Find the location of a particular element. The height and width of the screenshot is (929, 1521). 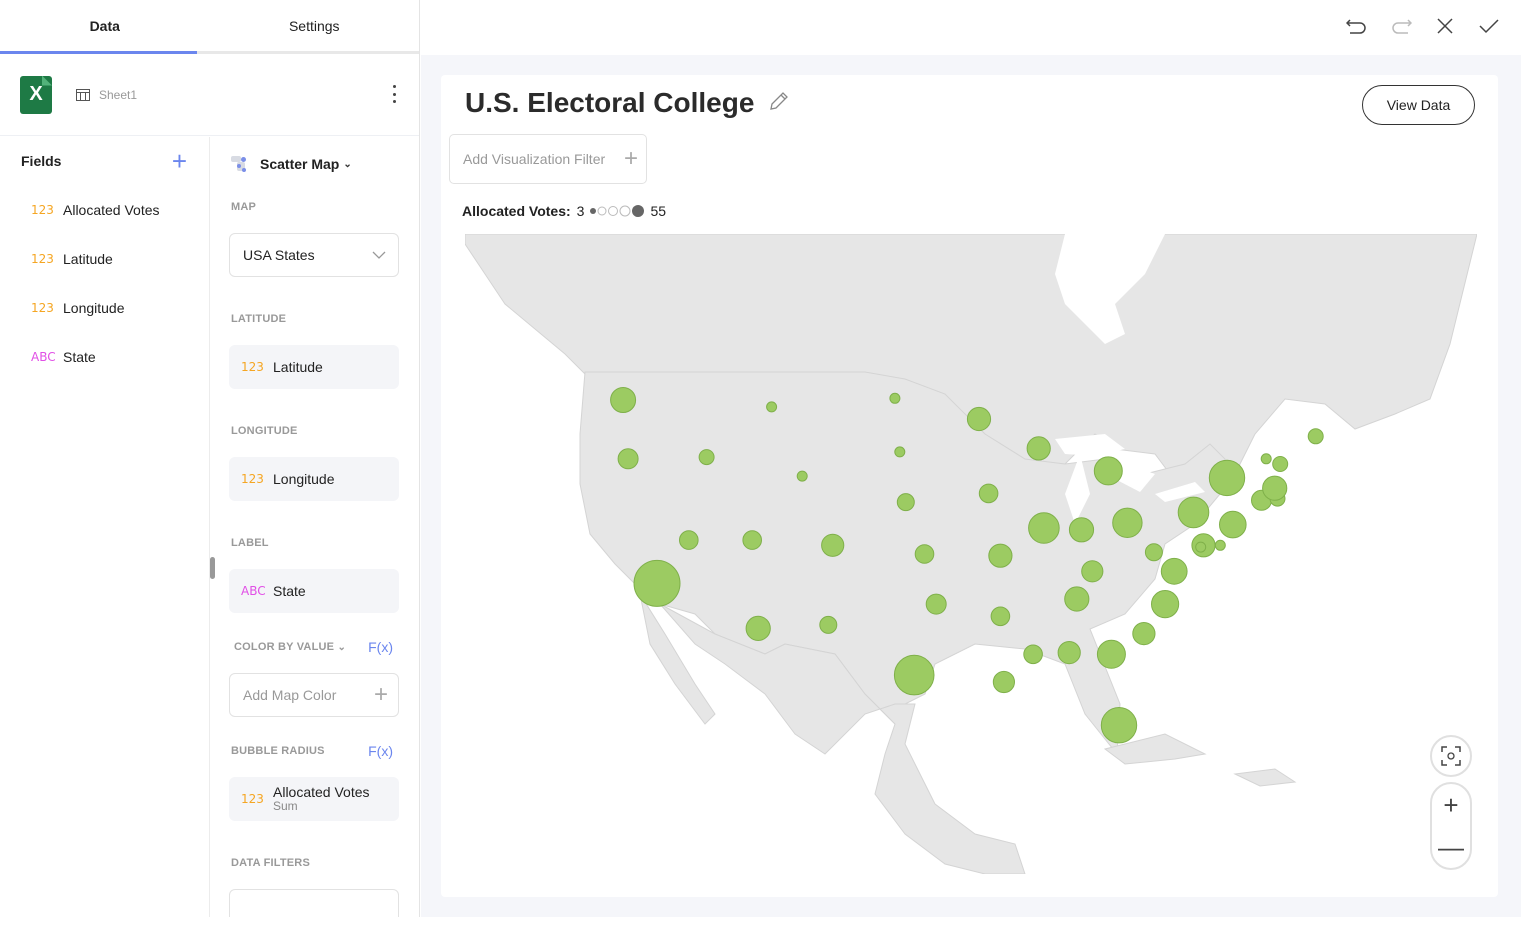

bubble-new-jersey is located at coordinates (1233, 524).